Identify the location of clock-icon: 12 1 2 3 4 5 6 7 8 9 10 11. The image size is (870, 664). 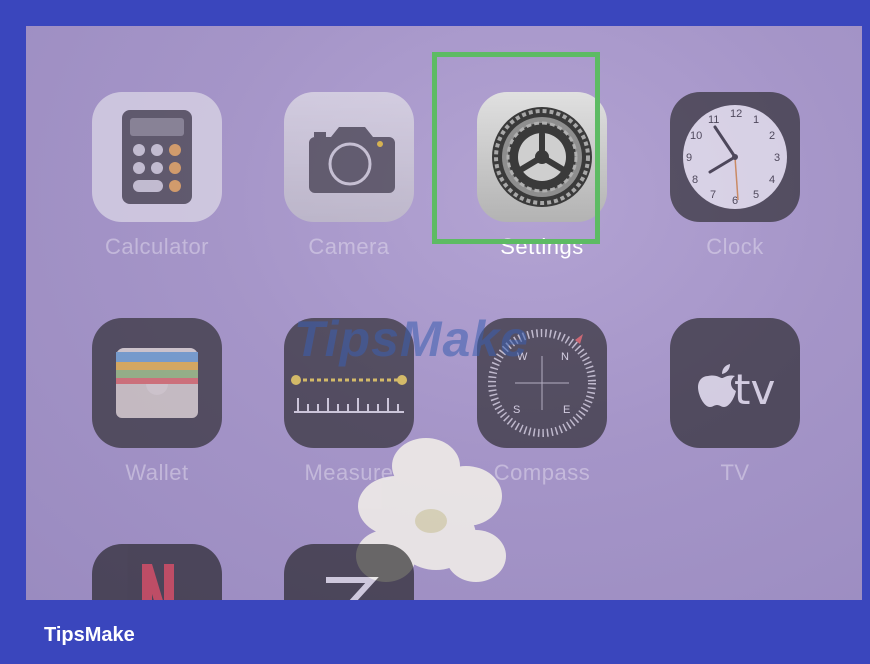
(735, 157).